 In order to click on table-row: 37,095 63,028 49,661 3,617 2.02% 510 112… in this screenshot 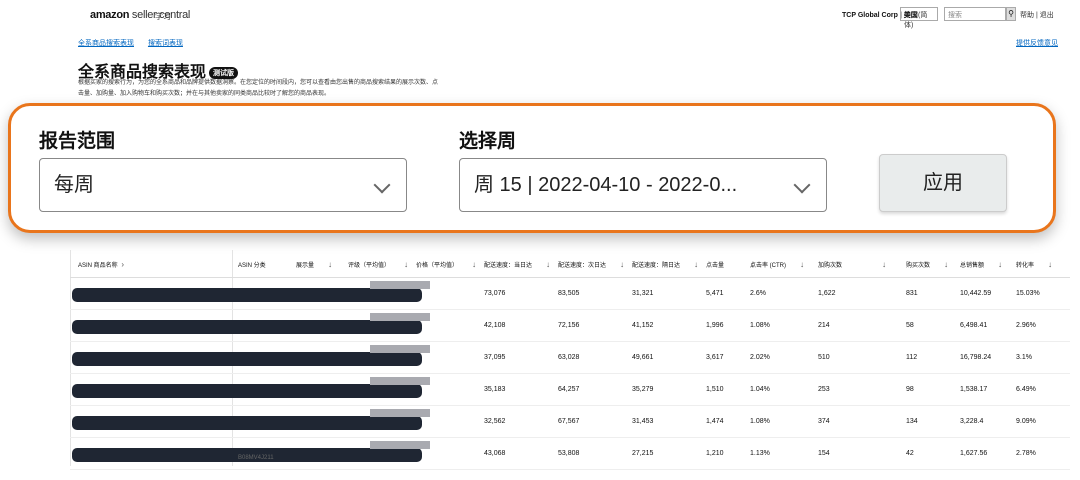, I will do `click(570, 358)`.